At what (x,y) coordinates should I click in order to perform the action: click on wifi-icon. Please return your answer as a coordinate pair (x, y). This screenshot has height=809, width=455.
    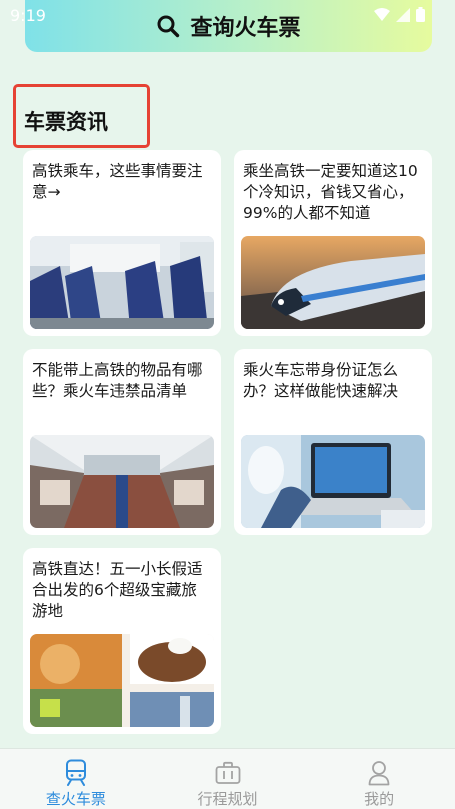
    Looking at the image, I should click on (382, 14).